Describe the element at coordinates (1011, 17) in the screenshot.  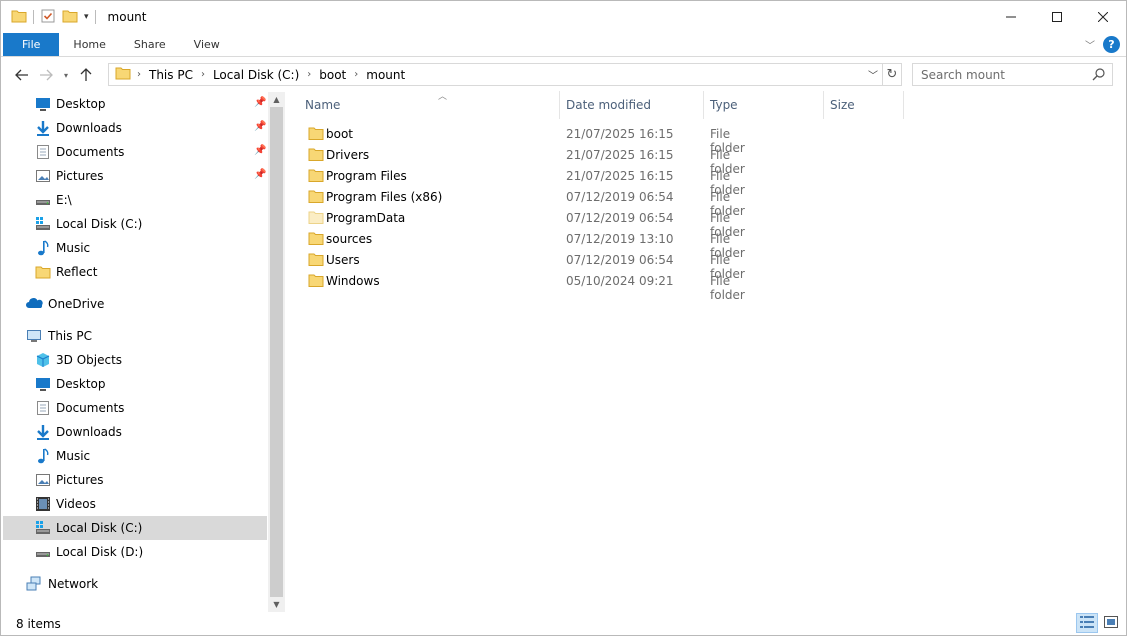
I see `minimize-button` at that location.